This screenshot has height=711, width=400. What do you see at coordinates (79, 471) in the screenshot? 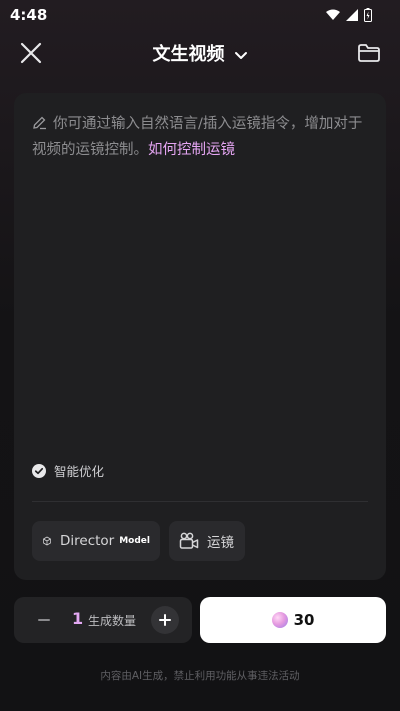
I see `smart-optimize-label: 智能优化` at bounding box center [79, 471].